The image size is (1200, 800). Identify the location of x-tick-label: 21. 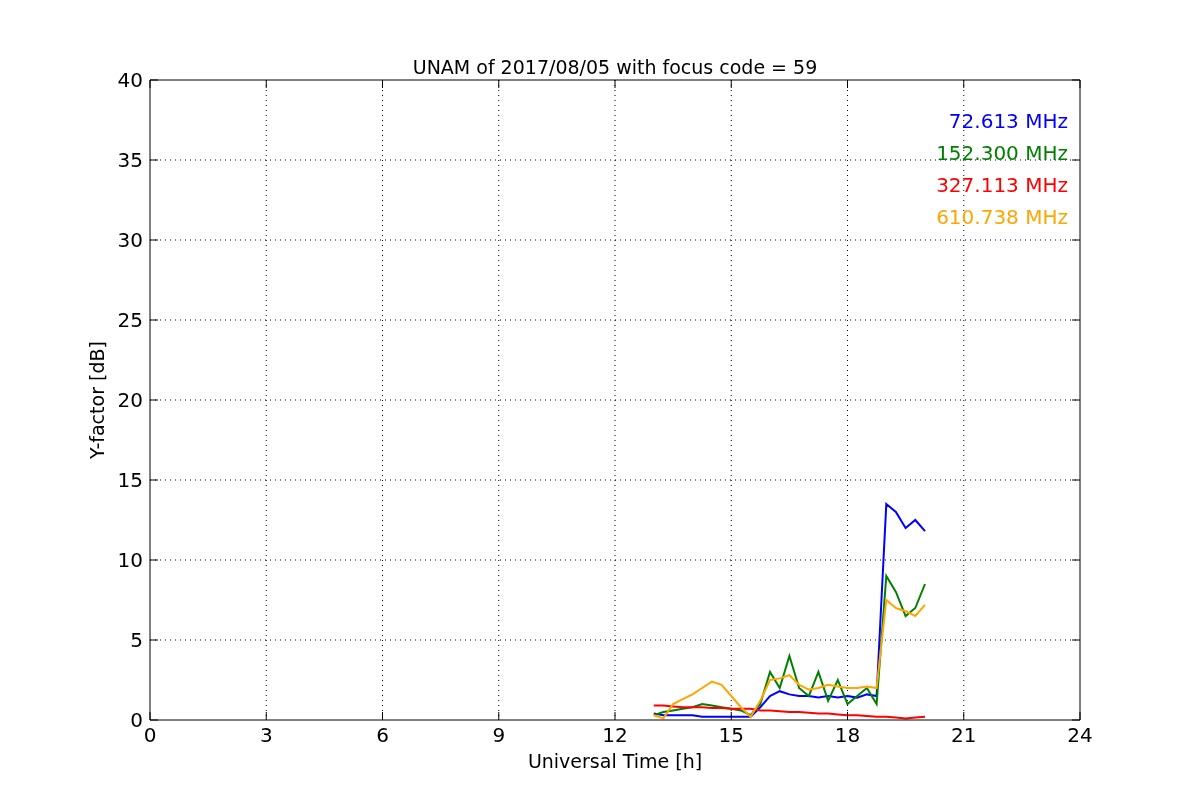
(964, 735).